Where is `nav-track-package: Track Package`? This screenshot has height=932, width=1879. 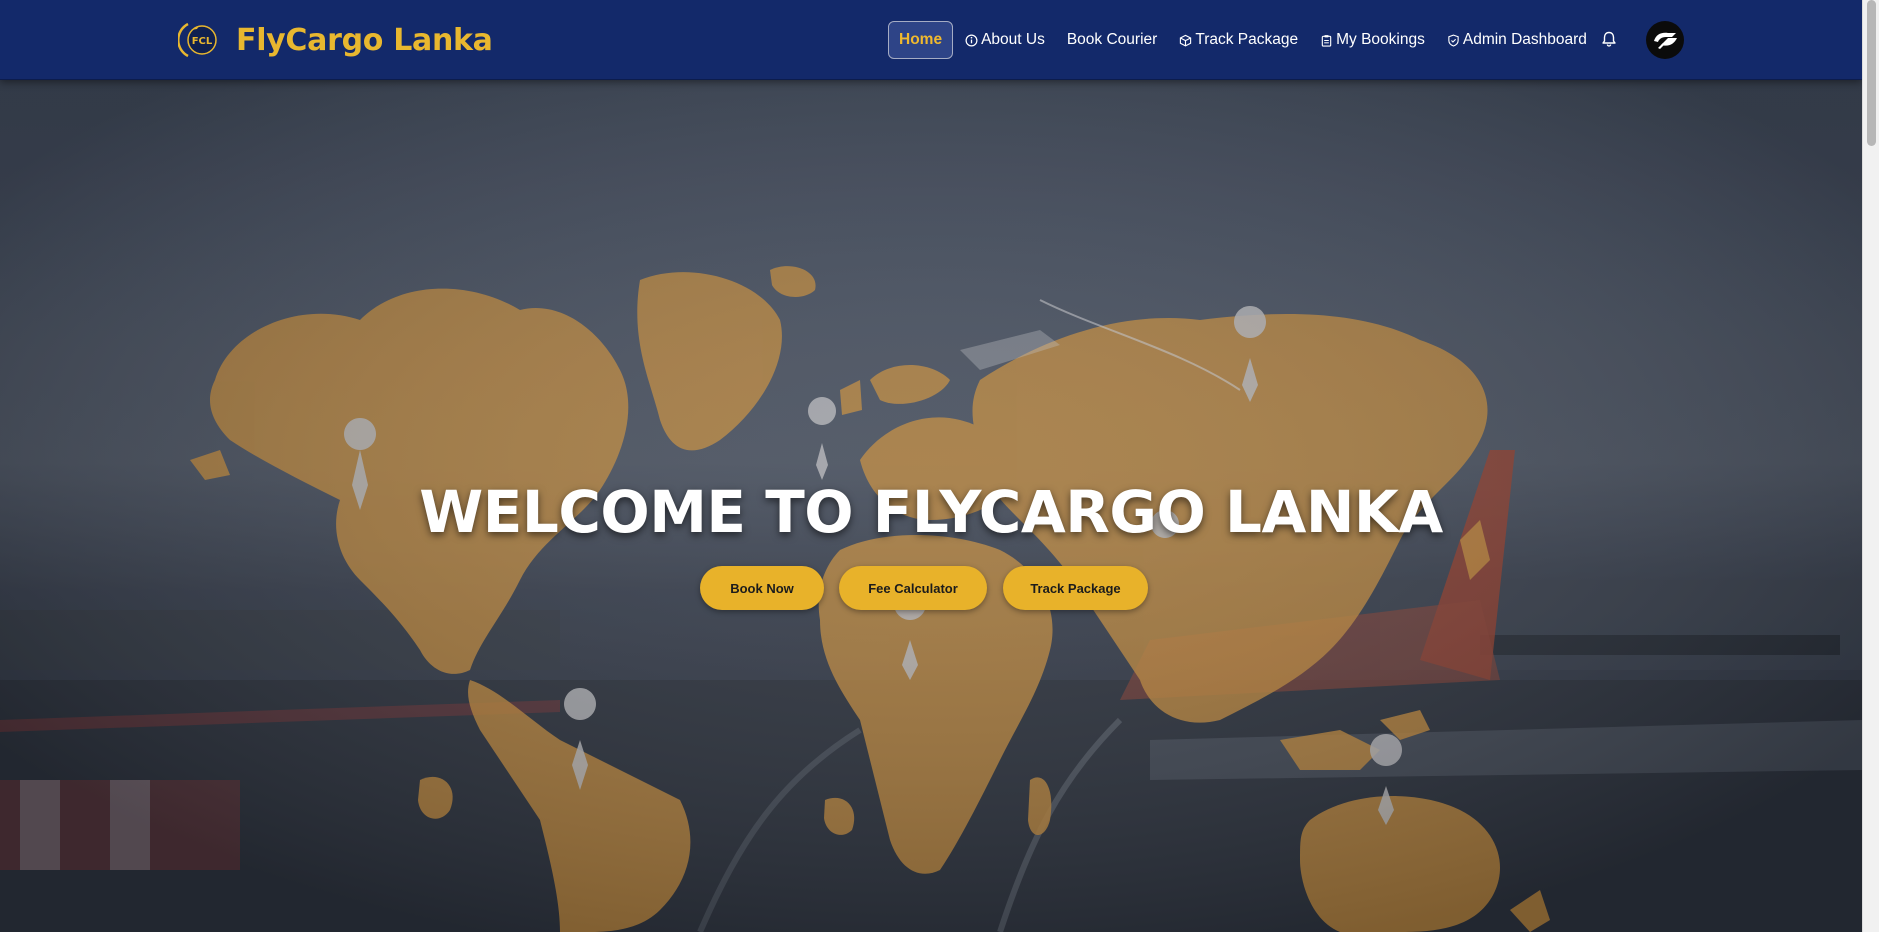 nav-track-package: Track Package is located at coordinates (1238, 40).